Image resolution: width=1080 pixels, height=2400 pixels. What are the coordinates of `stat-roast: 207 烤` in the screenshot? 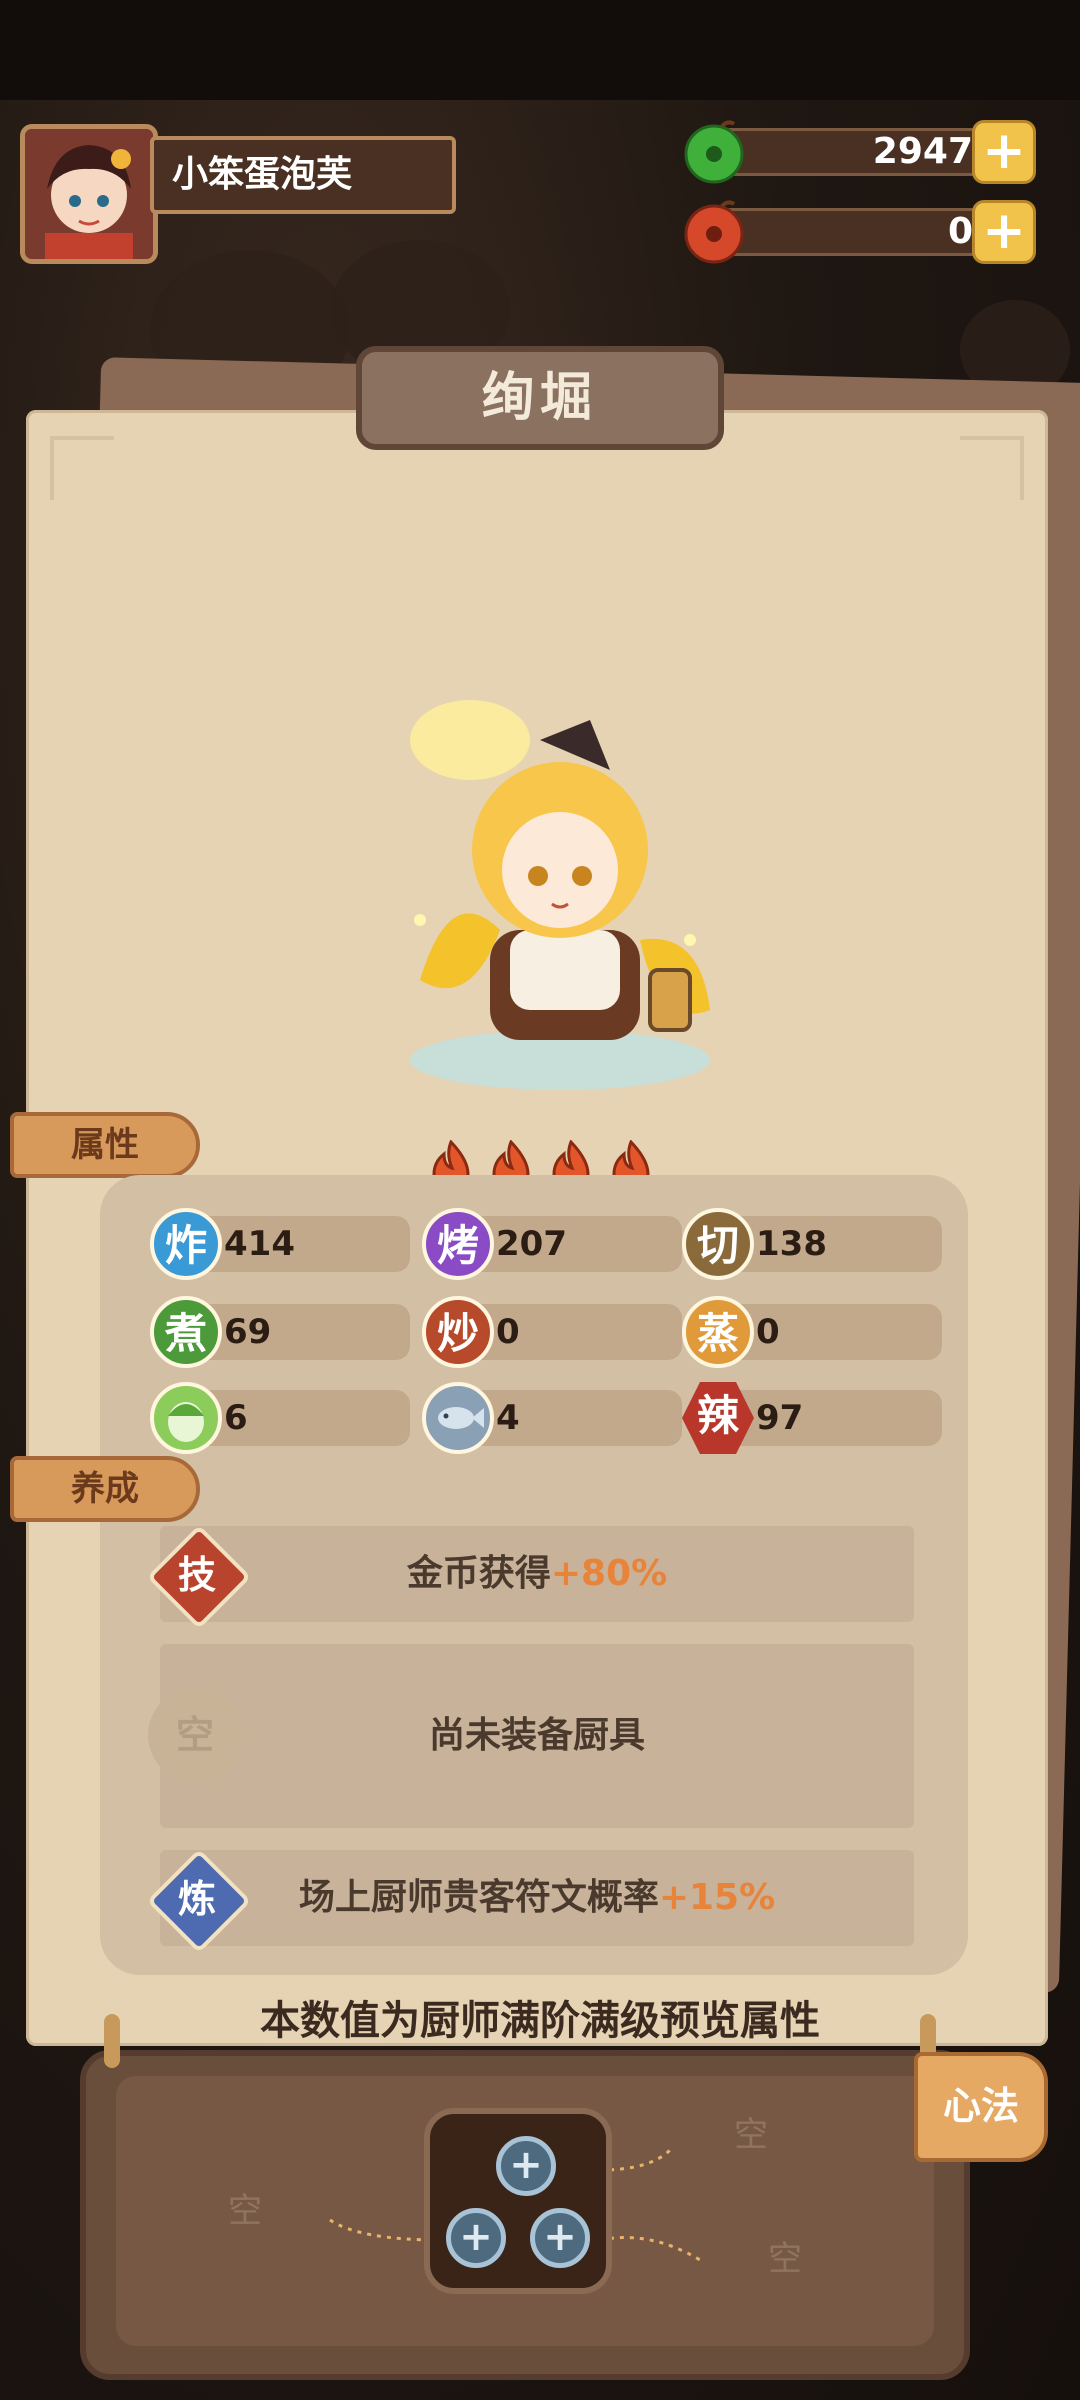 It's located at (552, 1244).